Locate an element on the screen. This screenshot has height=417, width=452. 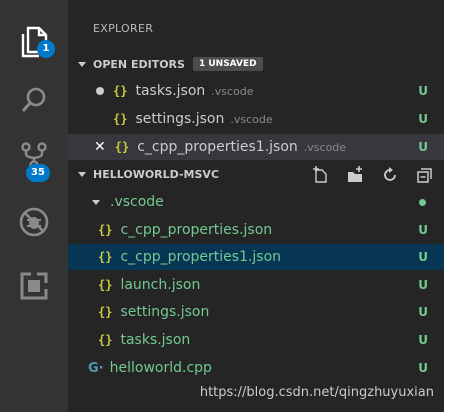
file-c-cpp-properties: {} c_cpp_properties.json U is located at coordinates (256, 230).